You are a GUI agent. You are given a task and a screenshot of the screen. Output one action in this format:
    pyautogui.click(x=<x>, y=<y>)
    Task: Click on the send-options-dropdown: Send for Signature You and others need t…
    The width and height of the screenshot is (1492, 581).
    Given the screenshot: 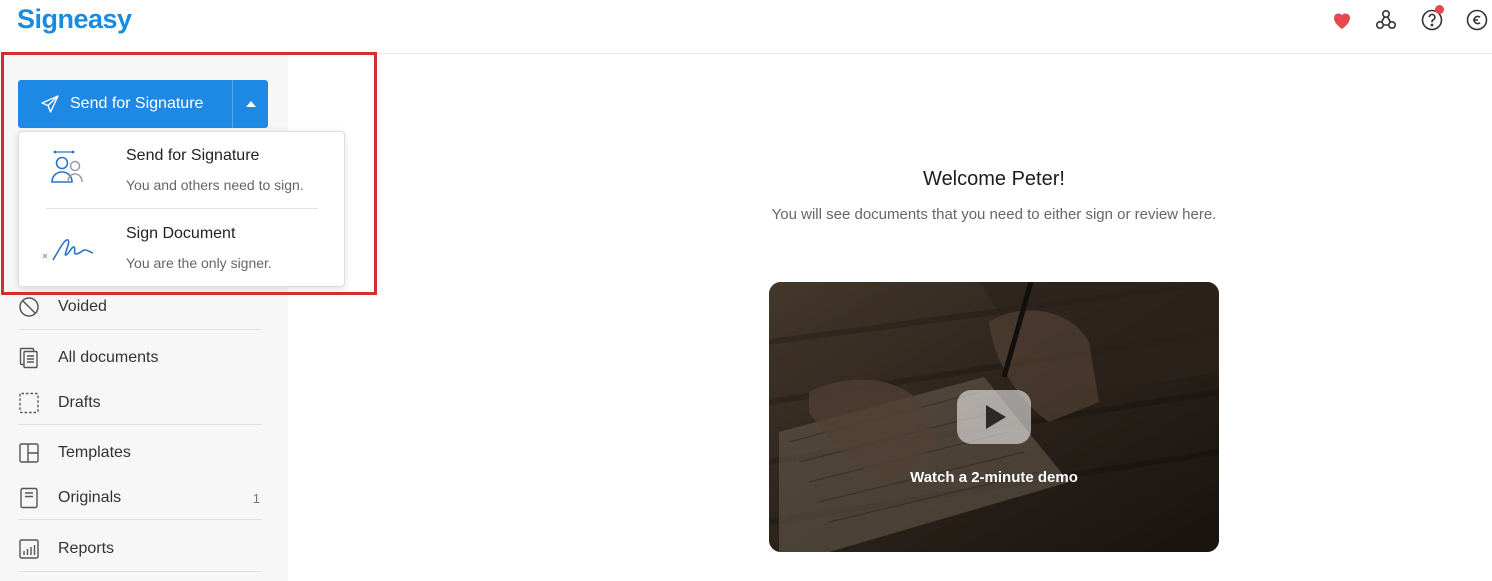 What is the action you would take?
    pyautogui.click(x=181, y=209)
    